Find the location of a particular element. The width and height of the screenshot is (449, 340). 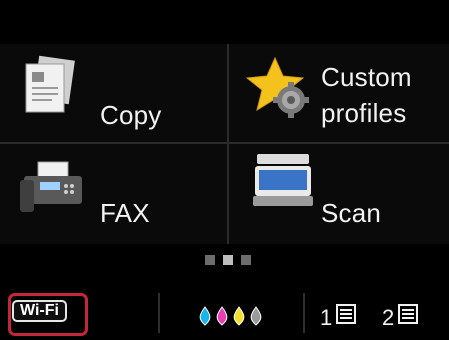

scan-tile: Scan is located at coordinates (339, 194).